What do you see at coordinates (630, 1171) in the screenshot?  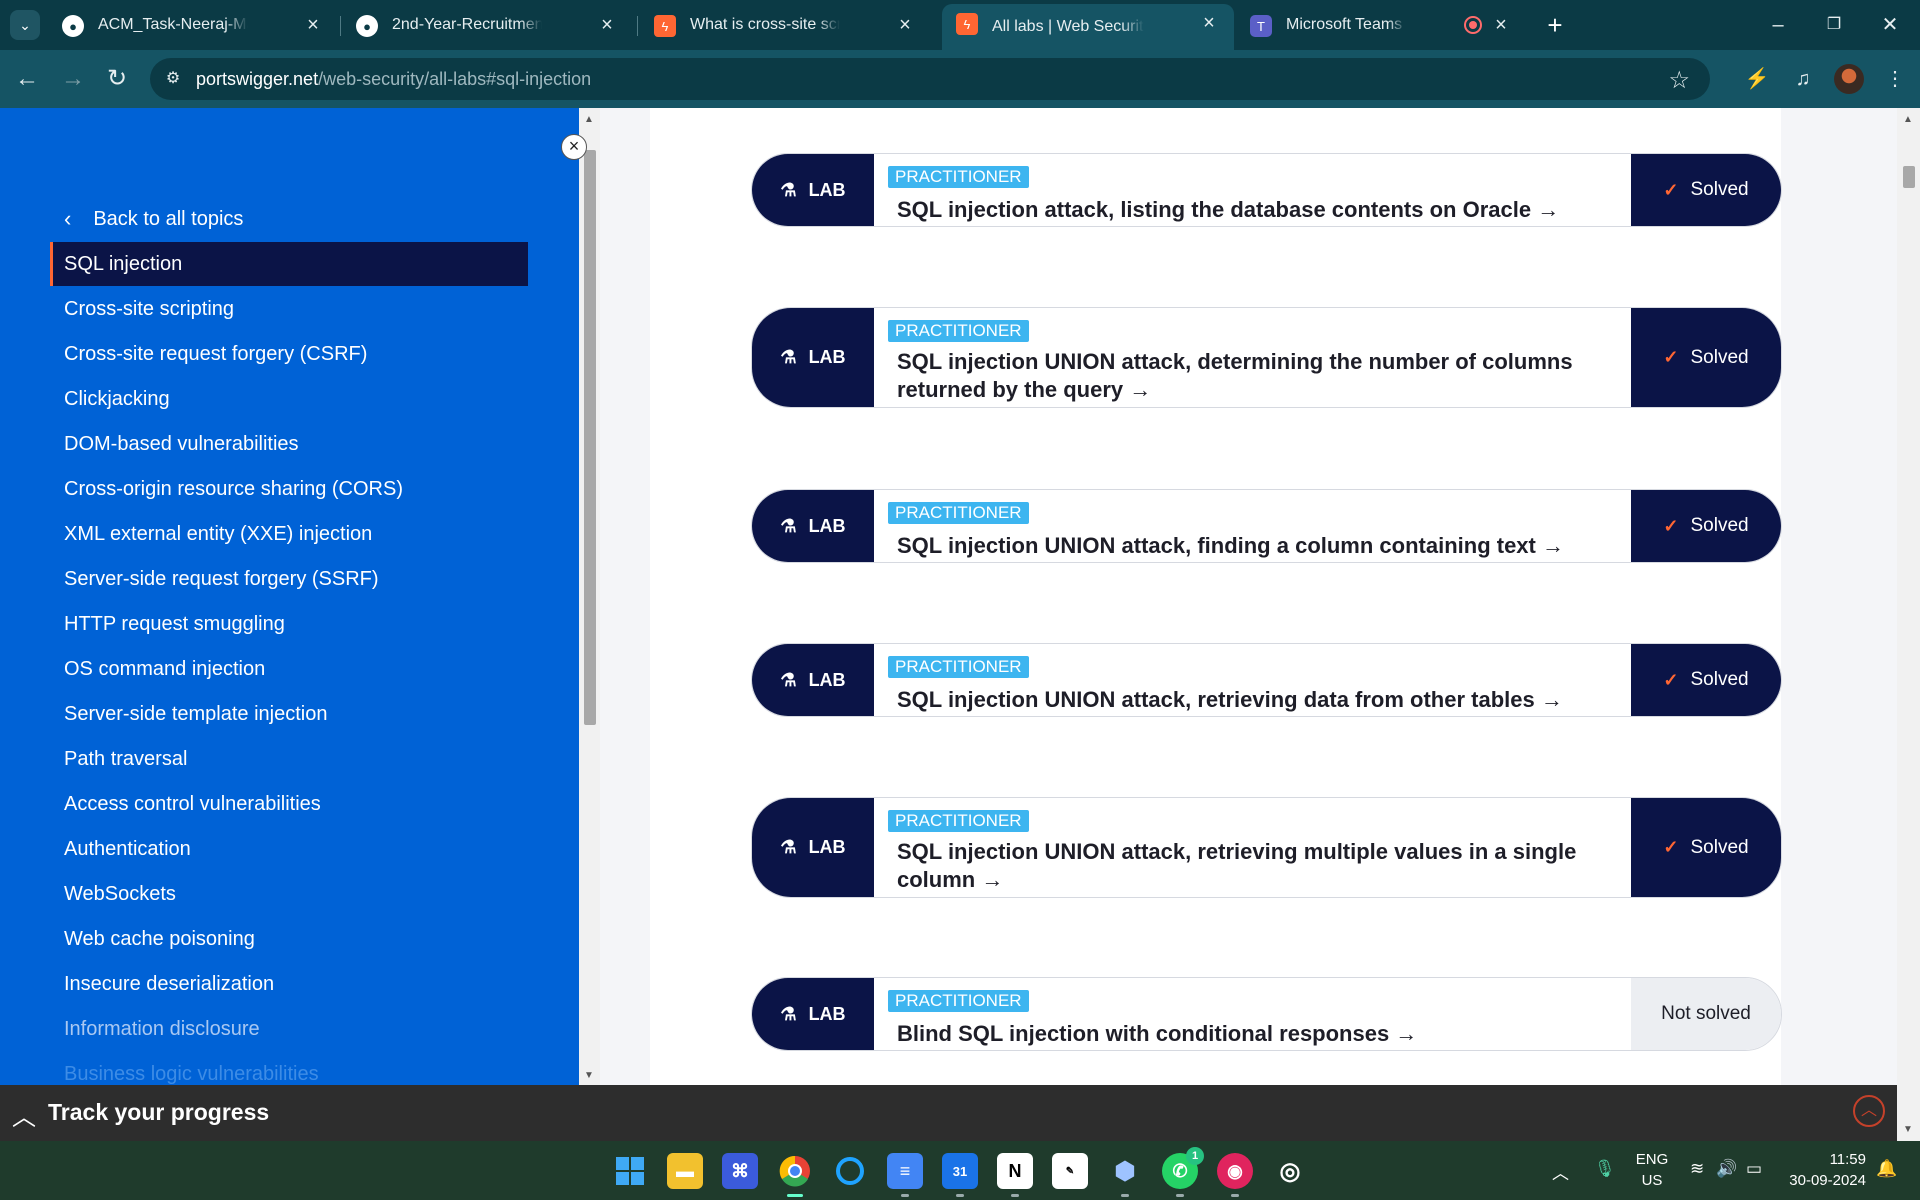 I see `start-button` at bounding box center [630, 1171].